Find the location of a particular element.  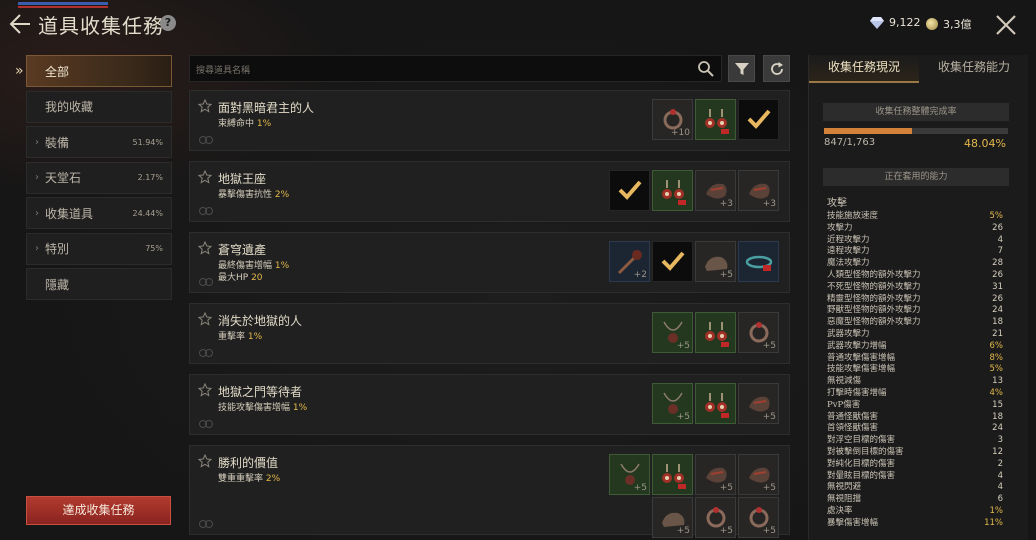

ability-stat-row: 武器攻擊力增幅 6% is located at coordinates (915, 347).